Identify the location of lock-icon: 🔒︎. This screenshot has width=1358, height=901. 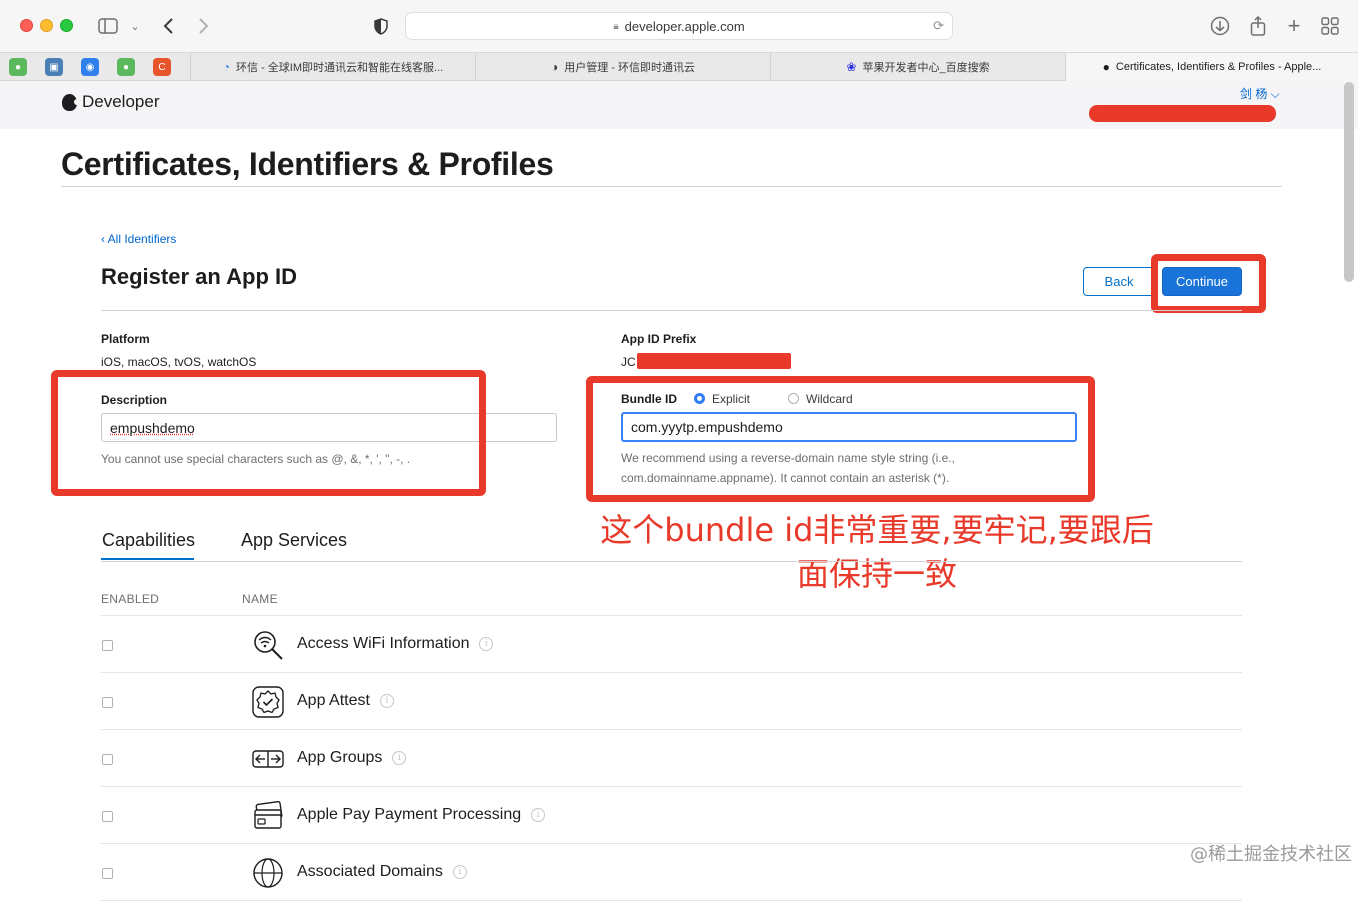
(615, 26).